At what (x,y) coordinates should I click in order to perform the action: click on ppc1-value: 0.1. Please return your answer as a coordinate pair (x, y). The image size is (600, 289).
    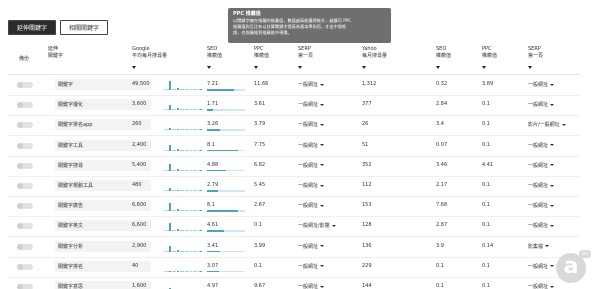
    Looking at the image, I should click on (258, 265).